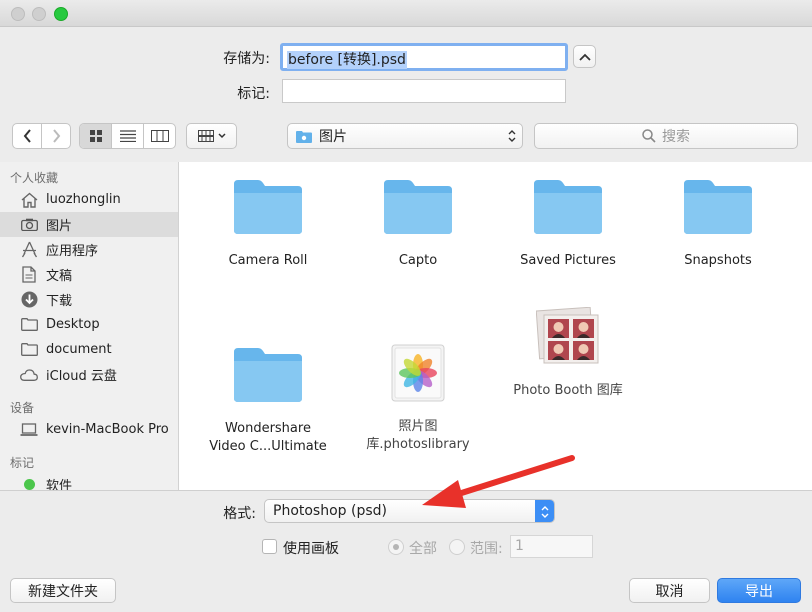 This screenshot has height=612, width=812. What do you see at coordinates (418, 260) in the screenshot?
I see `file-name: Capto` at bounding box center [418, 260].